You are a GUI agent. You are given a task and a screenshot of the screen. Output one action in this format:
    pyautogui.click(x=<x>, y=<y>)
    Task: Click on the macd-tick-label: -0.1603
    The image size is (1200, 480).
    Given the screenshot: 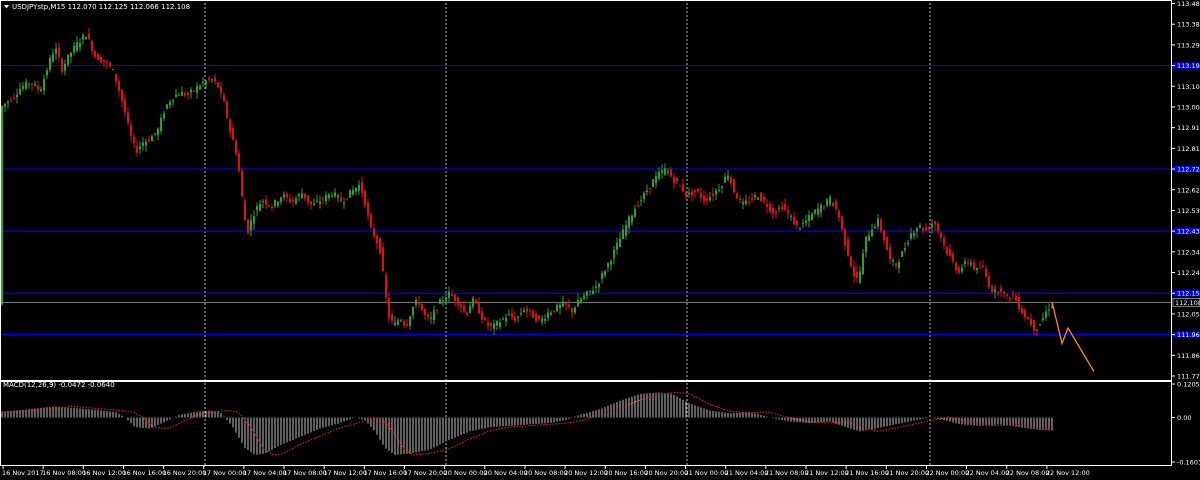 What is the action you would take?
    pyautogui.click(x=1188, y=463)
    